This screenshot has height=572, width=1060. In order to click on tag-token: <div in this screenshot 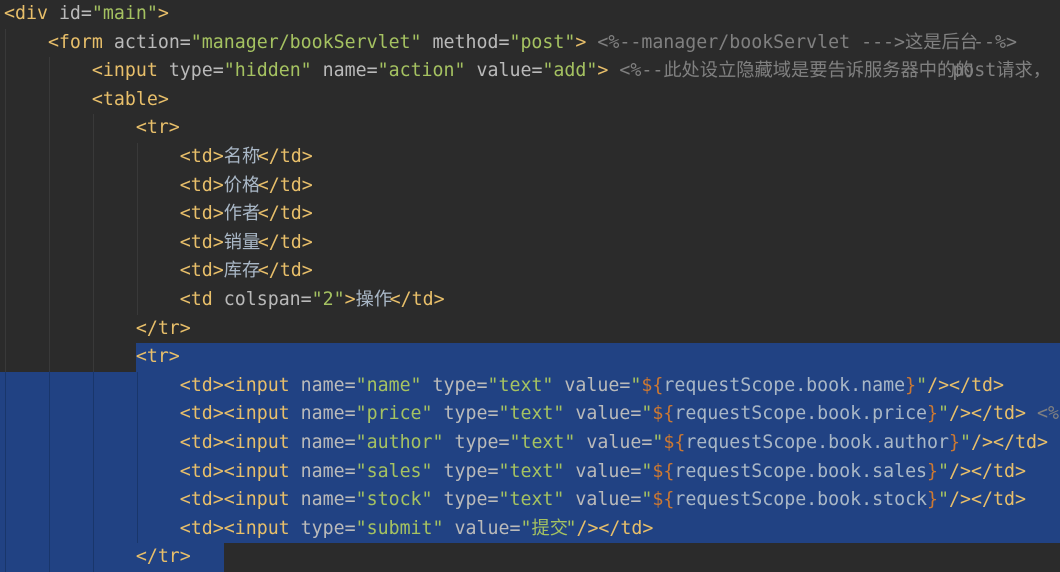, I will do `click(26, 13)`.